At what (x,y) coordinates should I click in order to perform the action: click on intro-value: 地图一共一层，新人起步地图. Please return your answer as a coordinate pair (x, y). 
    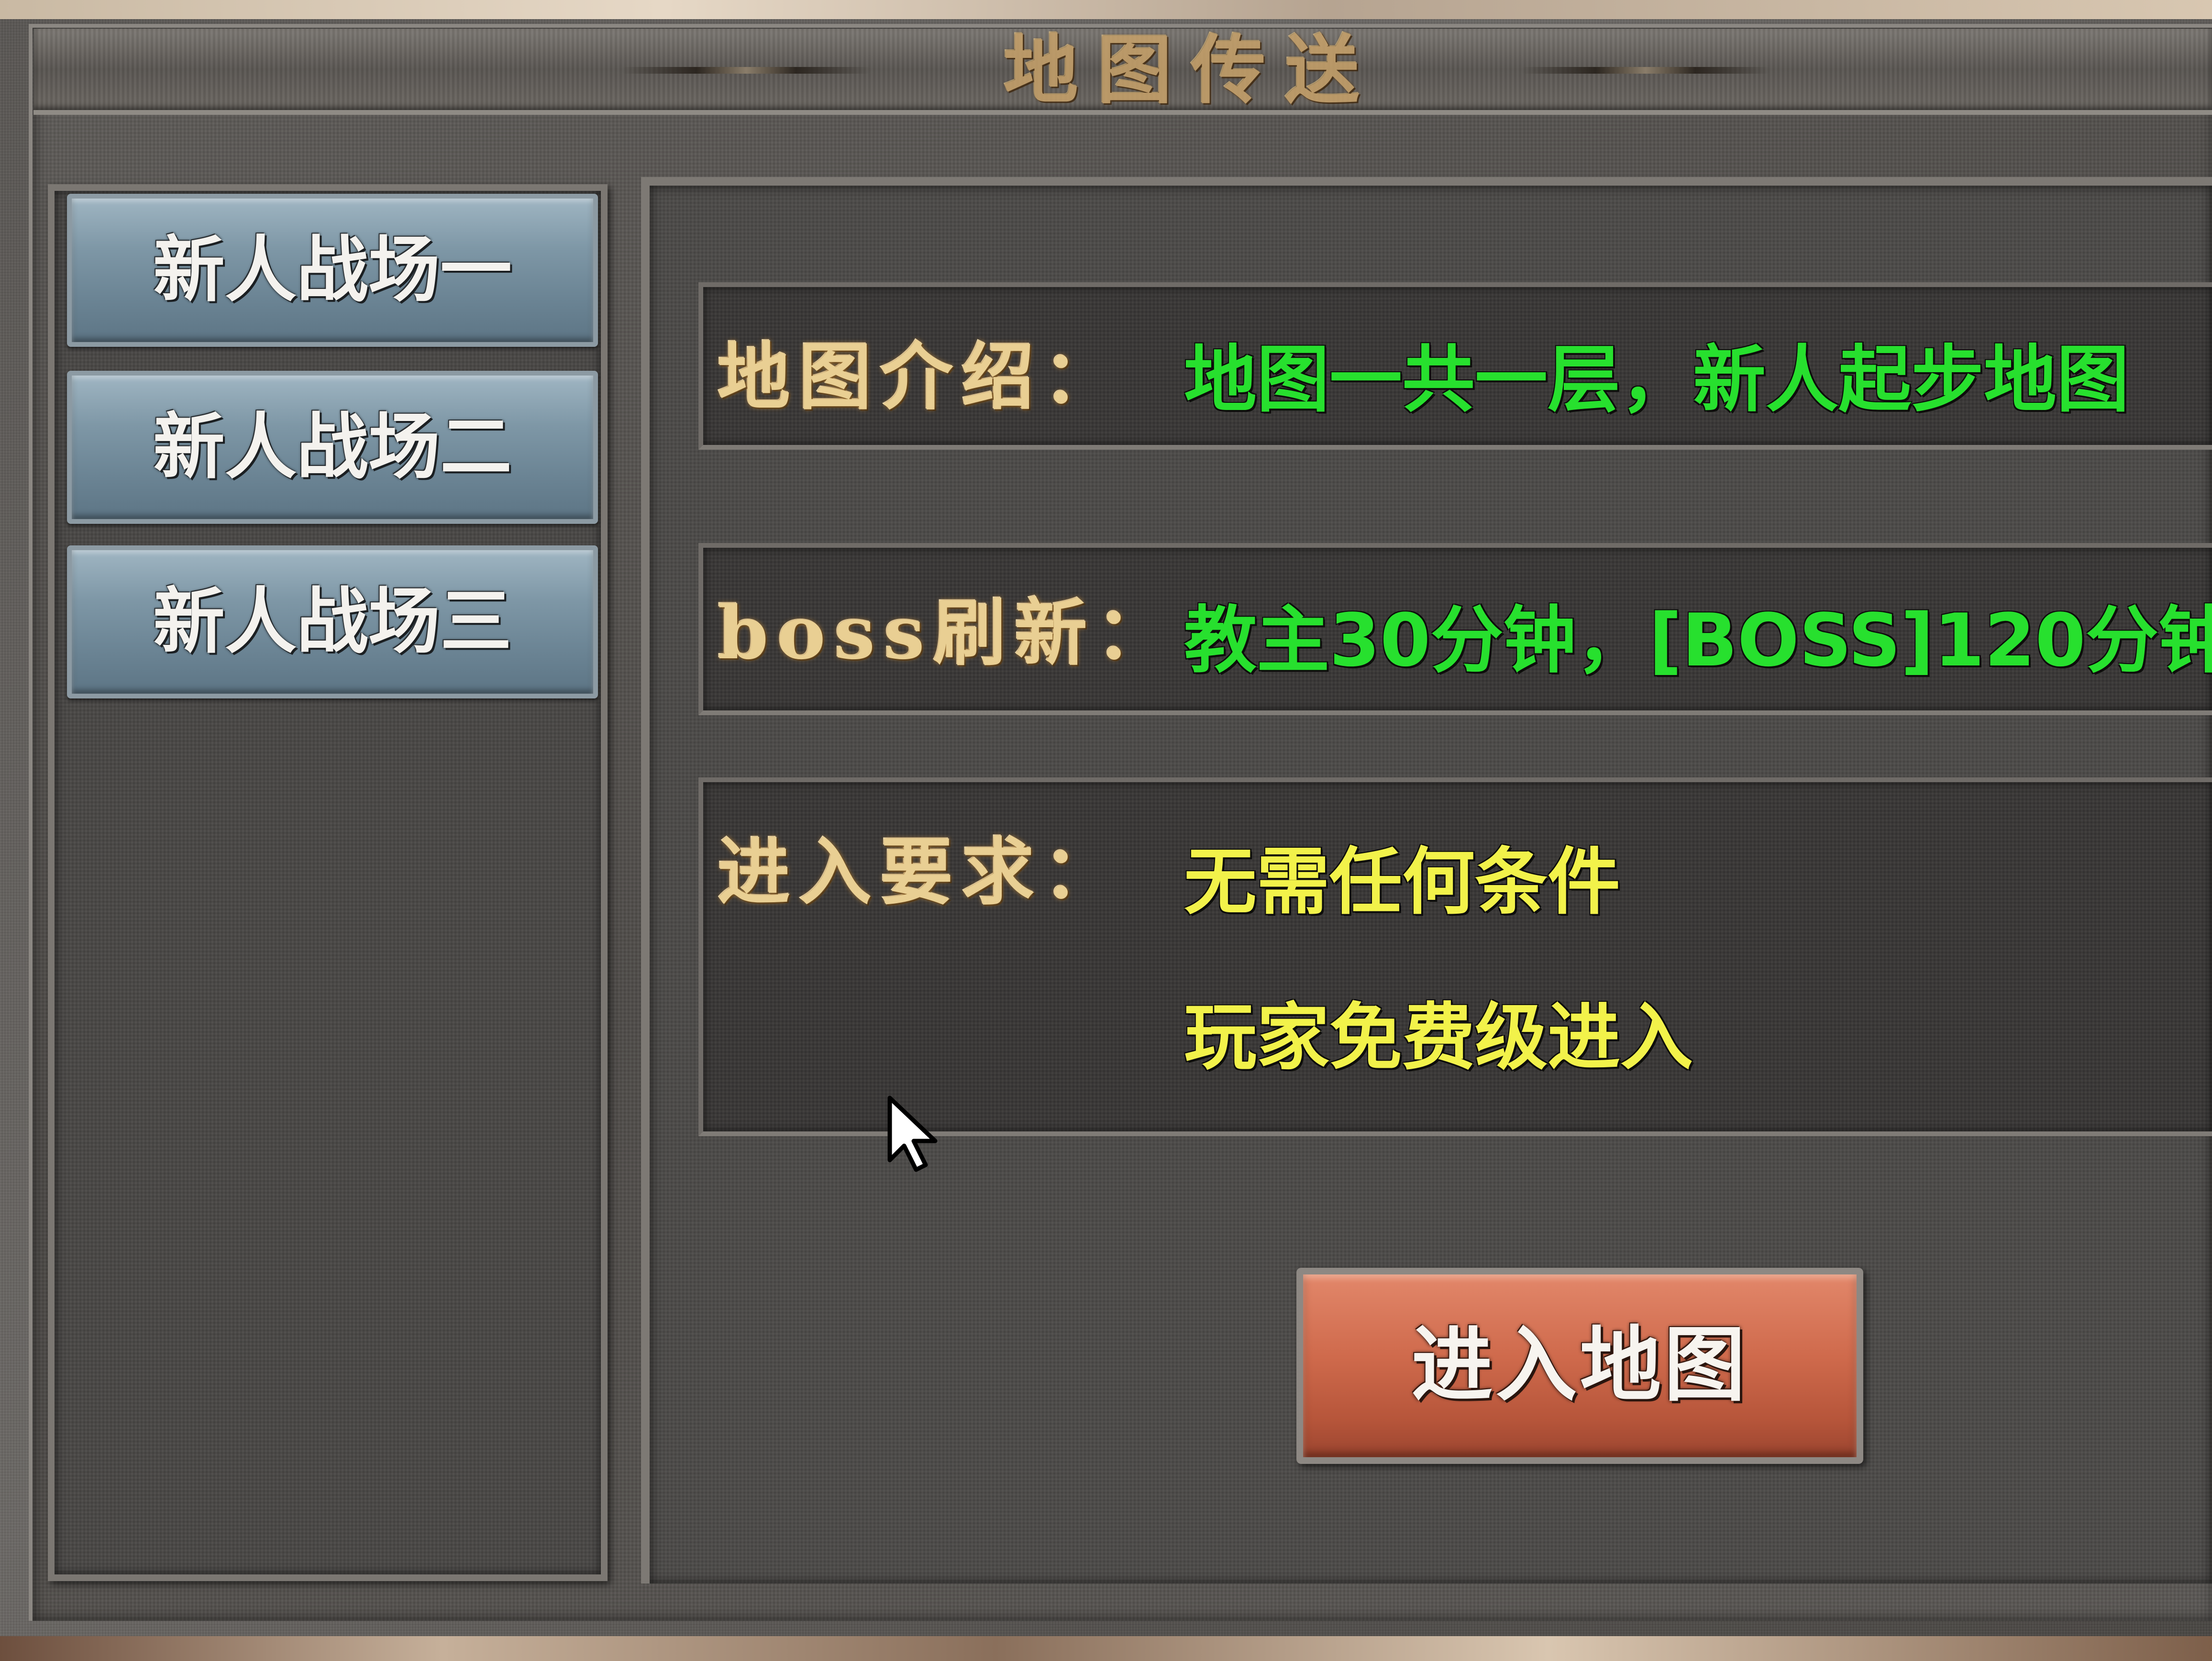
    Looking at the image, I should click on (1656, 380).